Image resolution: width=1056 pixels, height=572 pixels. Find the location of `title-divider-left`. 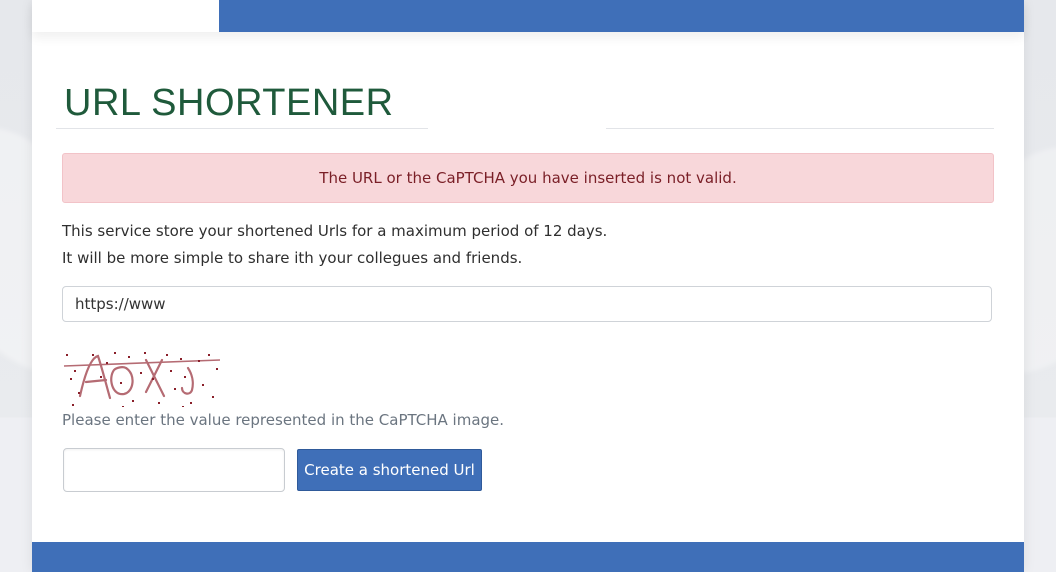

title-divider-left is located at coordinates (242, 128).